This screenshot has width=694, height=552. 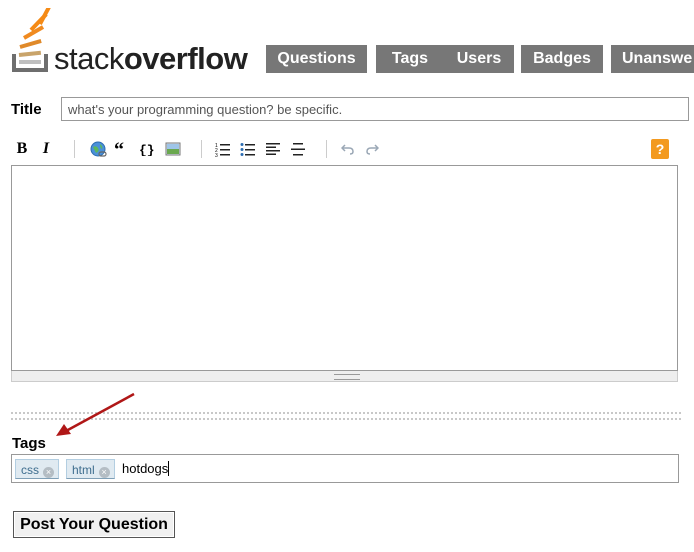 I want to click on stack-logo-icon, so click(x=32, y=40).